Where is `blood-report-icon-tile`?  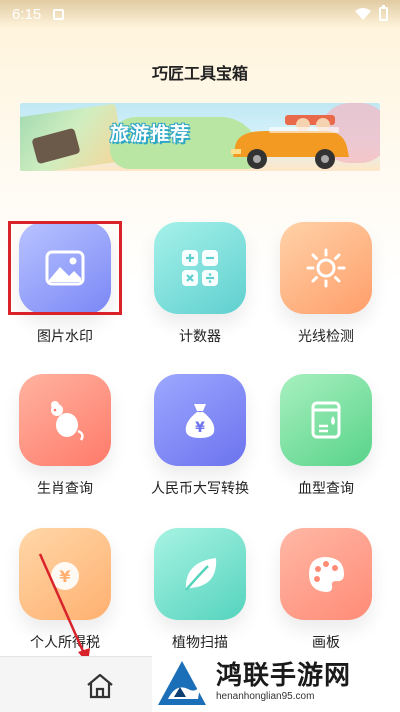 blood-report-icon-tile is located at coordinates (326, 420).